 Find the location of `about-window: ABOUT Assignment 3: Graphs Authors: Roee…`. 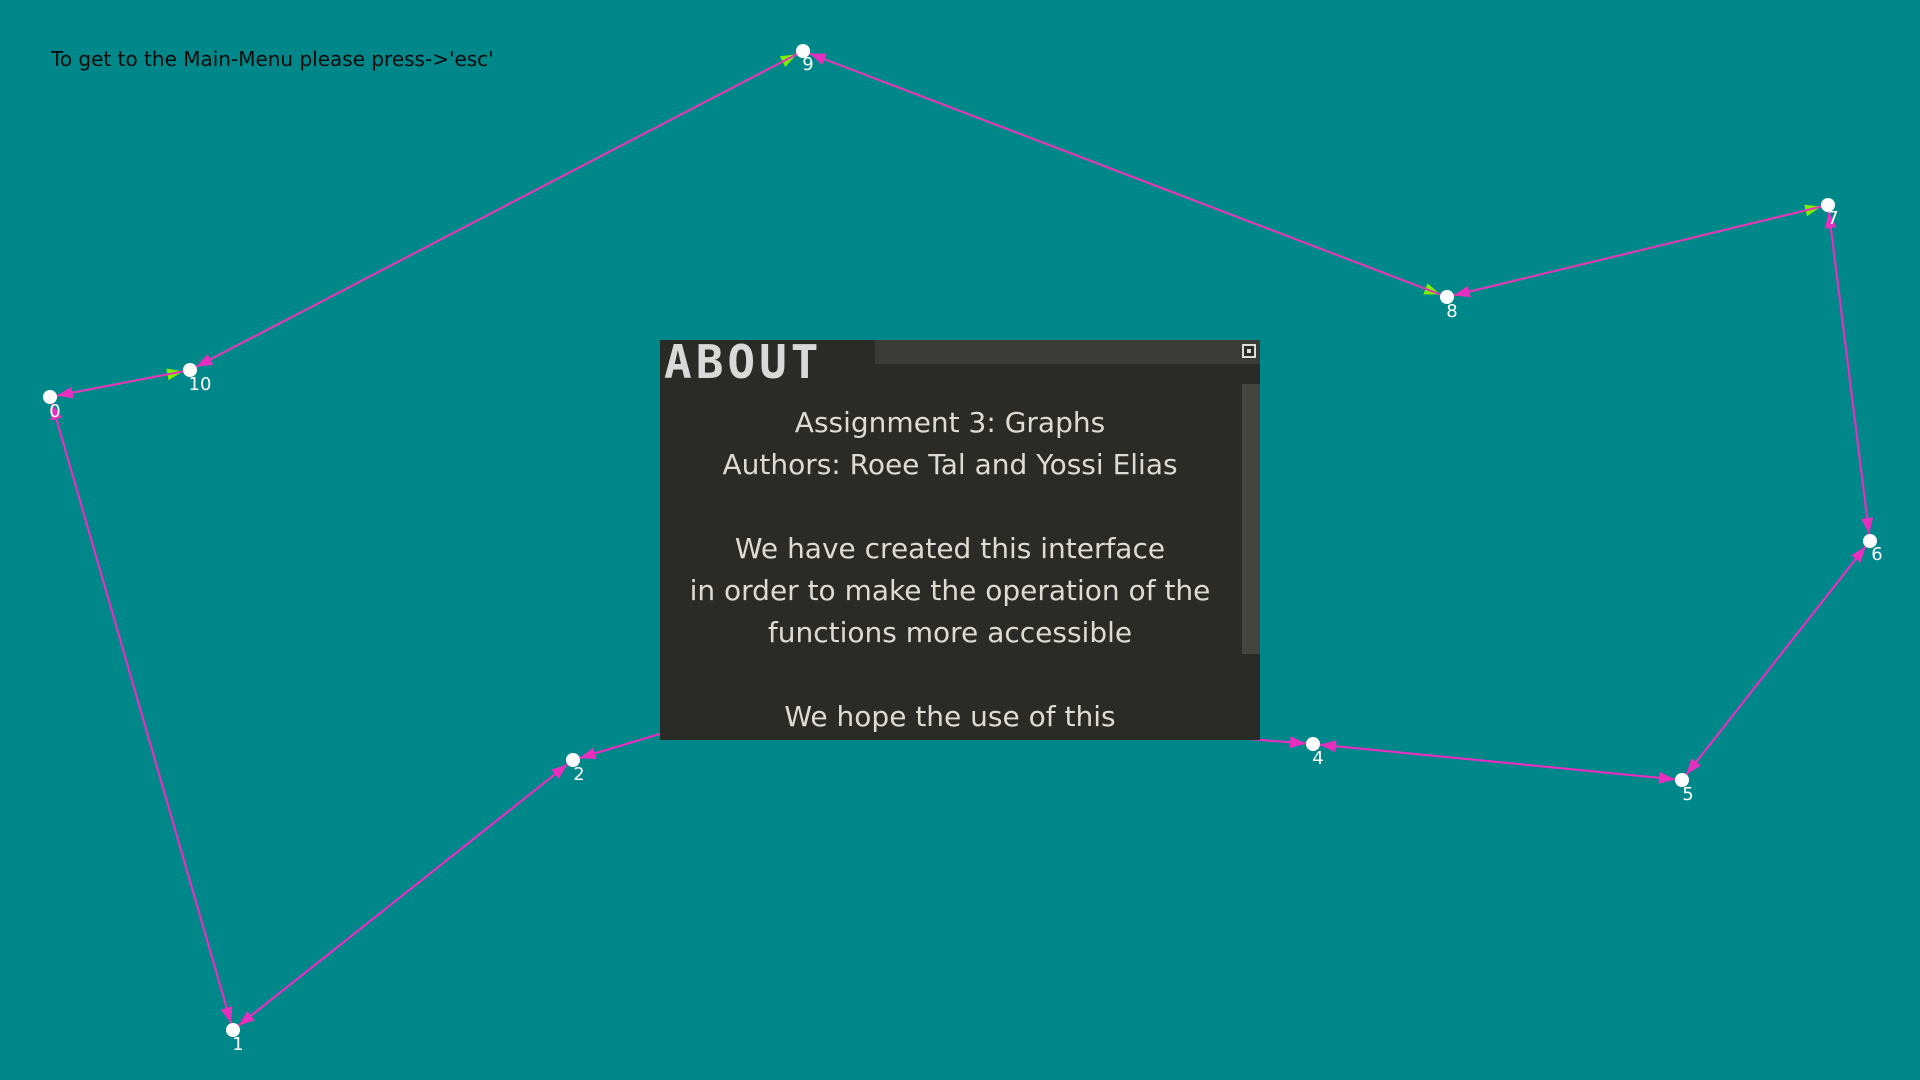

about-window: ABOUT Assignment 3: Graphs Authors: Roee… is located at coordinates (960, 540).